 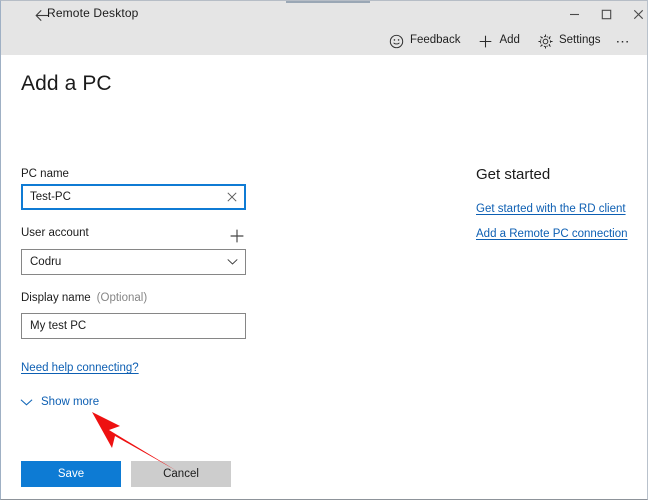 I want to click on ellipsis-icon: ⋯, so click(x=626, y=41).